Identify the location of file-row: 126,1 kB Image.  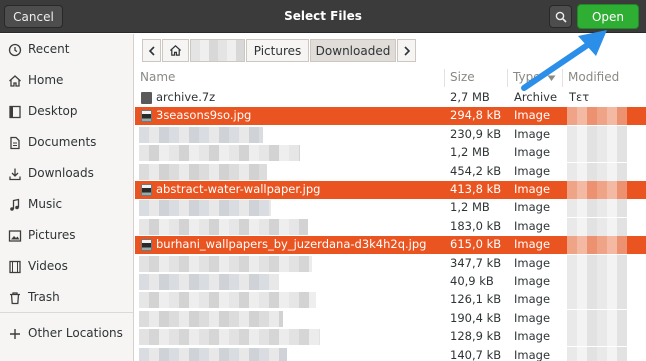
(390, 300).